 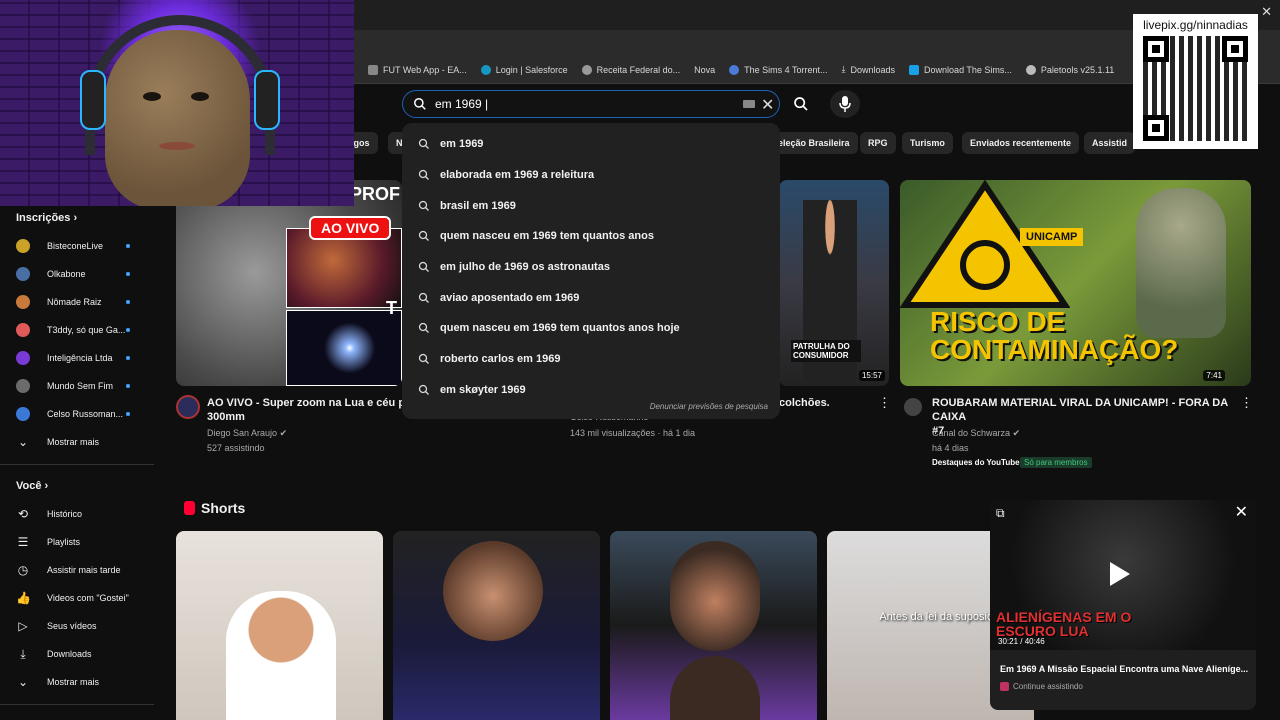 What do you see at coordinates (1021, 143) in the screenshot?
I see `filter-chip: Enviados recentemente` at bounding box center [1021, 143].